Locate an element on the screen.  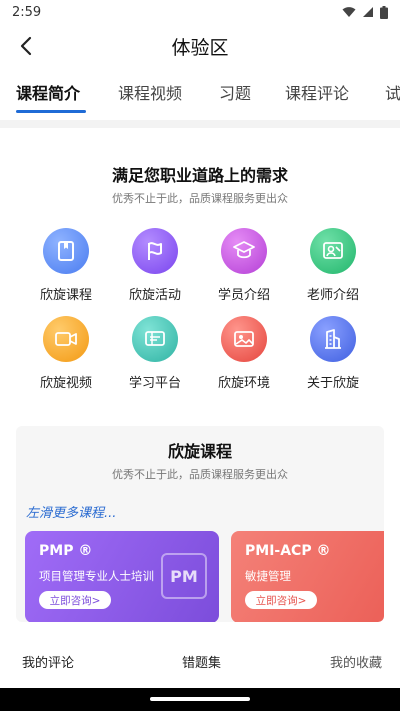
back-button is located at coordinates (26, 46).